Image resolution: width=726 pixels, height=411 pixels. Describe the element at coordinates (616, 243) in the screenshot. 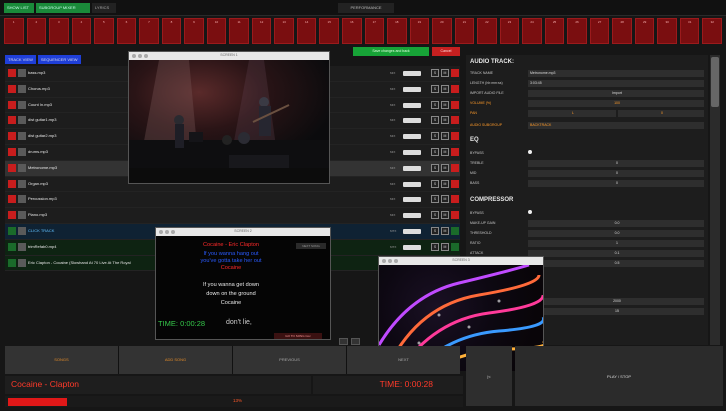

I see `ratio-field: 1` at that location.